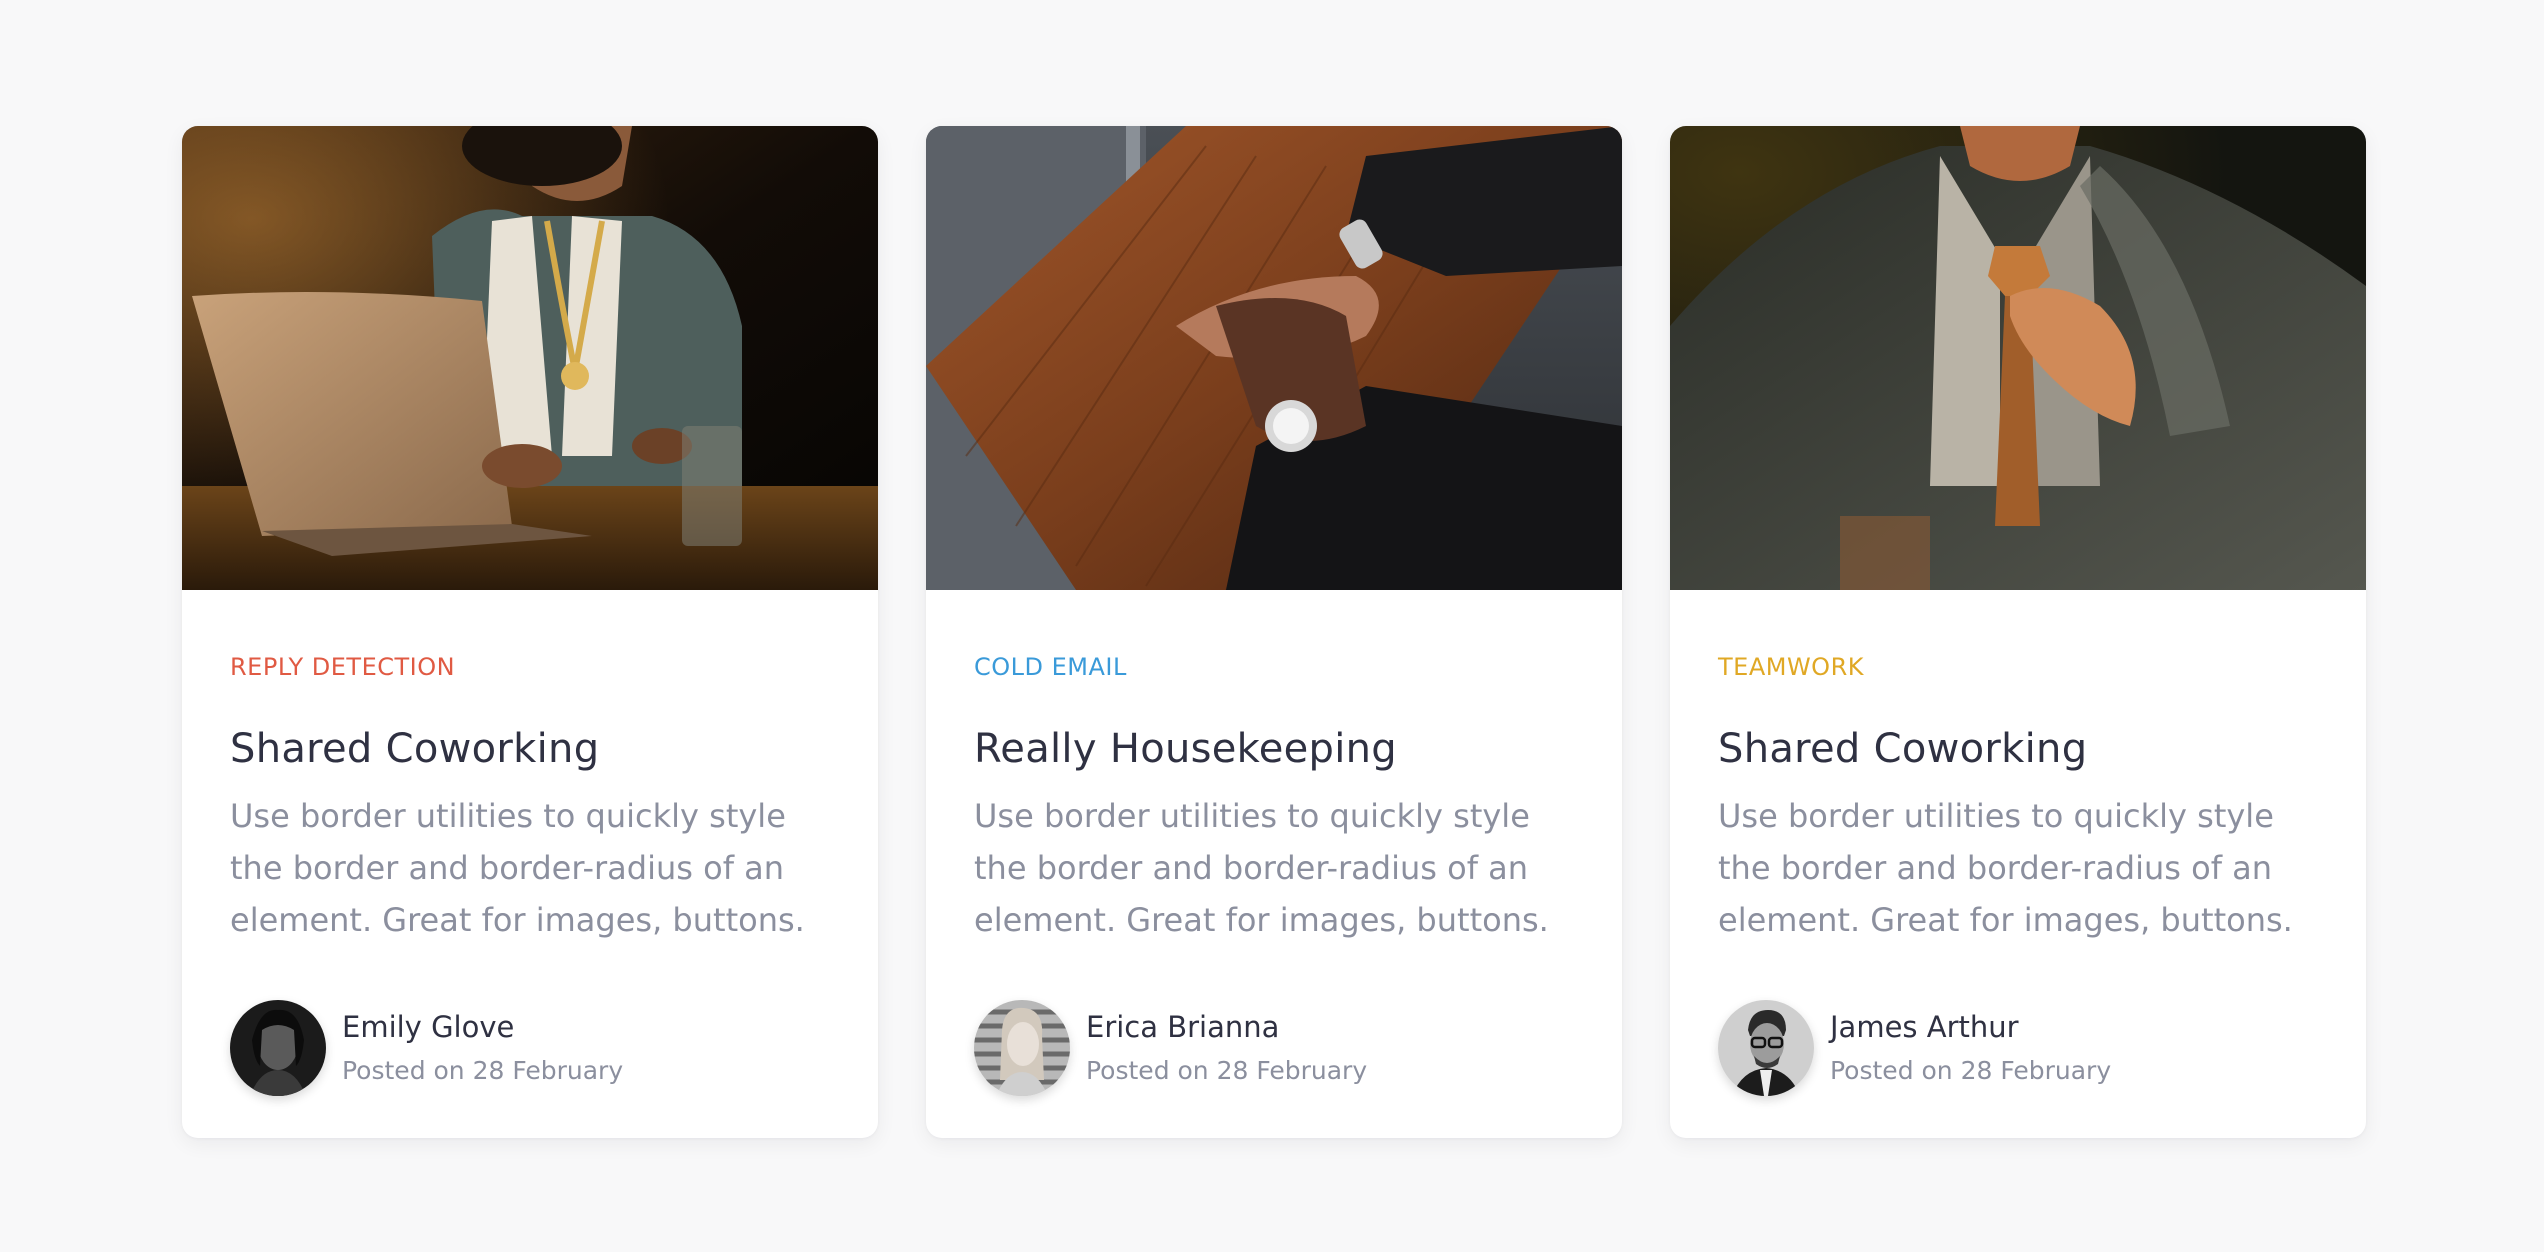  Describe the element at coordinates (530, 667) in the screenshot. I see `category-label: REPLY DETECTION` at that location.